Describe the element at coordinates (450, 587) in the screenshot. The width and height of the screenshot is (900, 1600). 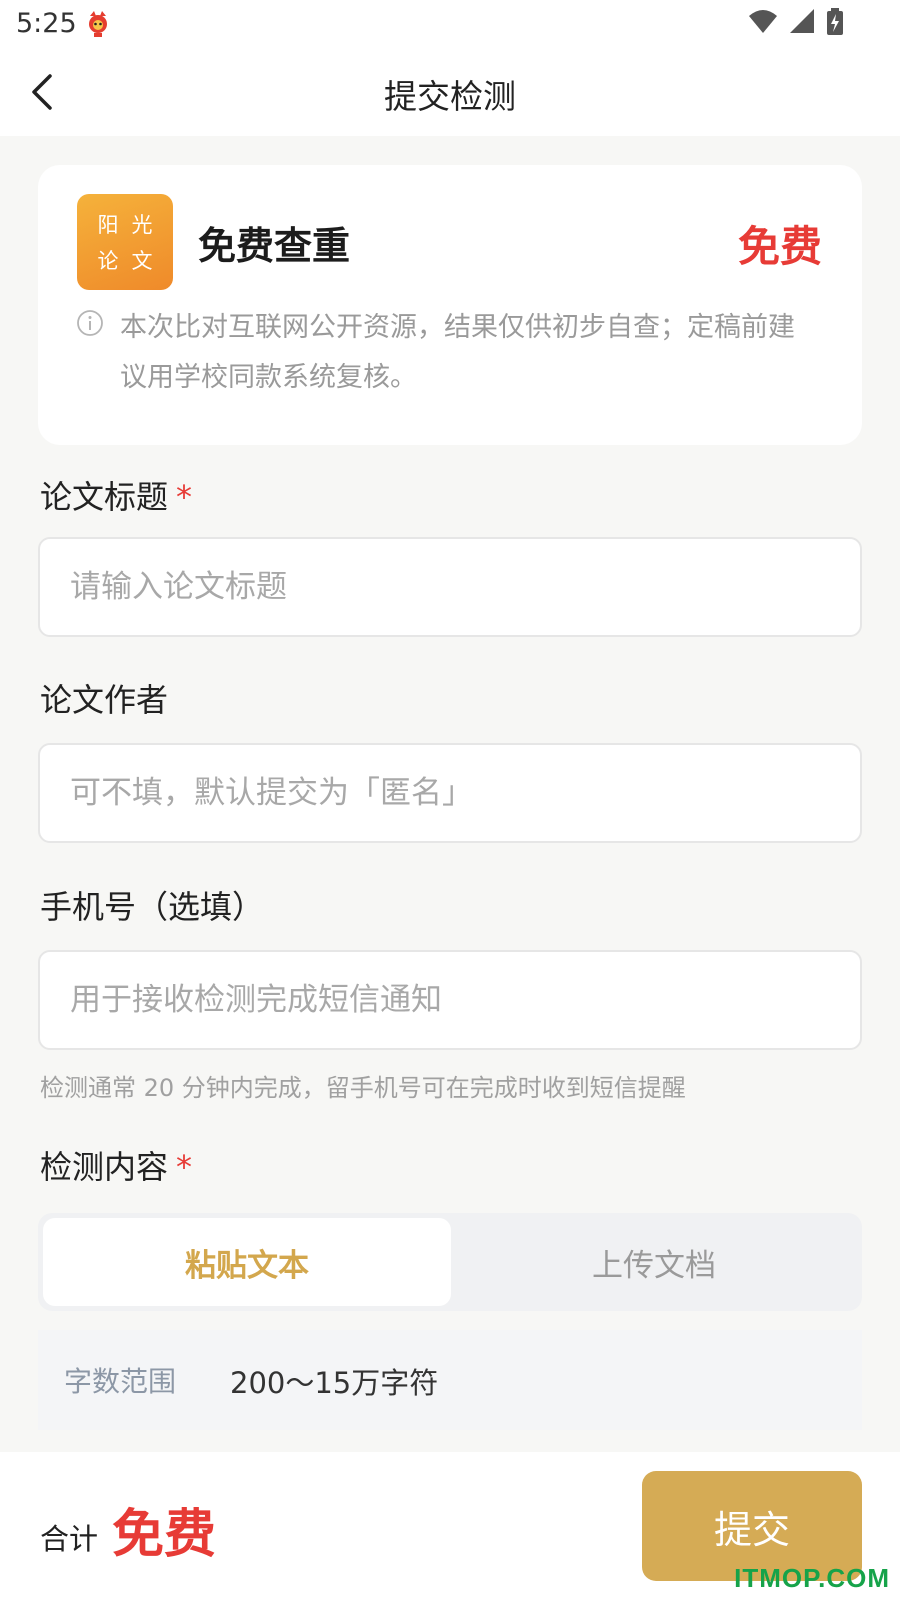
I see `title-input` at that location.